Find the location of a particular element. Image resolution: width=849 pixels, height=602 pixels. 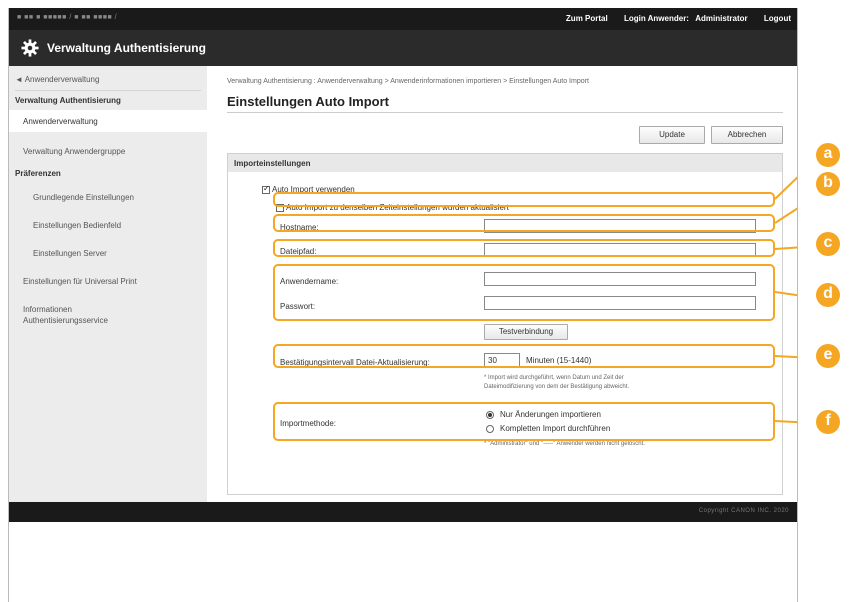

sidebar-prefs-title: Präferenzen is located at coordinates (38, 173).